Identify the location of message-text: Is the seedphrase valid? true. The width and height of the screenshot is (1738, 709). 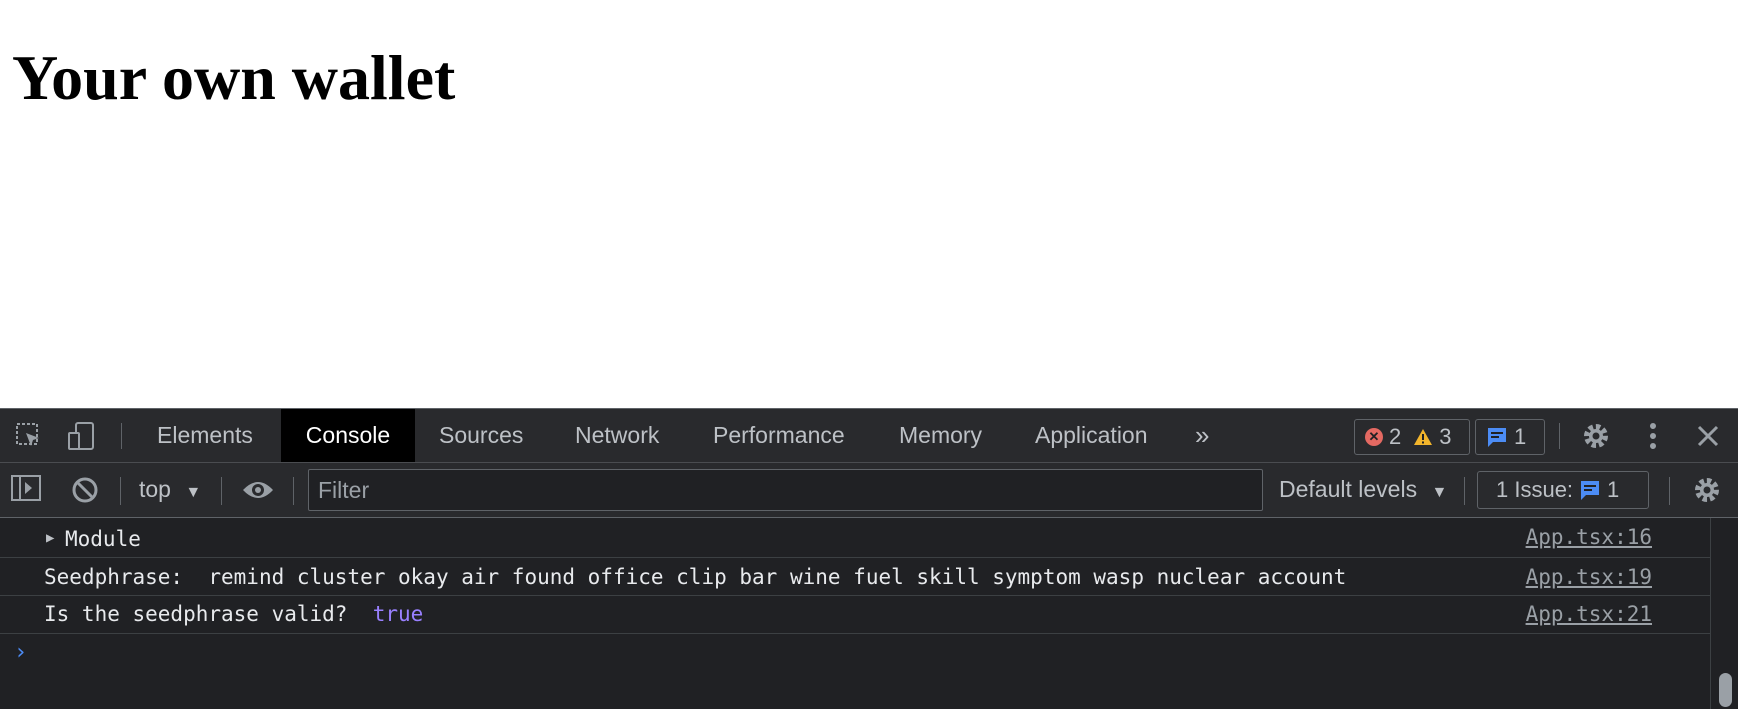
(233, 614).